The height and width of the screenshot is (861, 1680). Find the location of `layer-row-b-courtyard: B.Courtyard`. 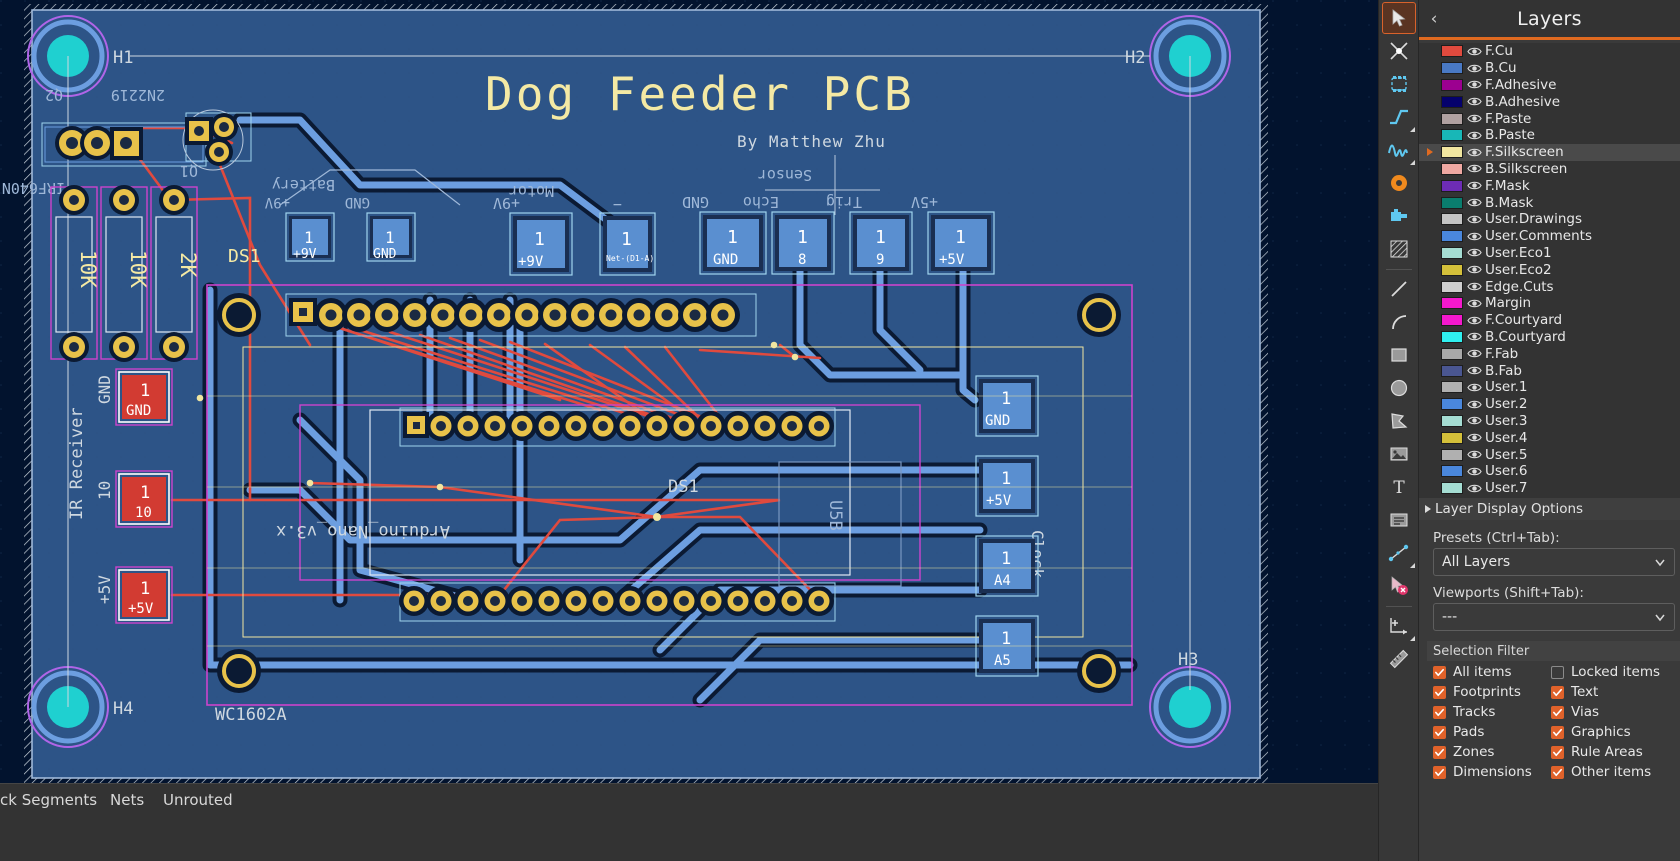

layer-row-b-courtyard: B.Courtyard is located at coordinates (1549, 337).